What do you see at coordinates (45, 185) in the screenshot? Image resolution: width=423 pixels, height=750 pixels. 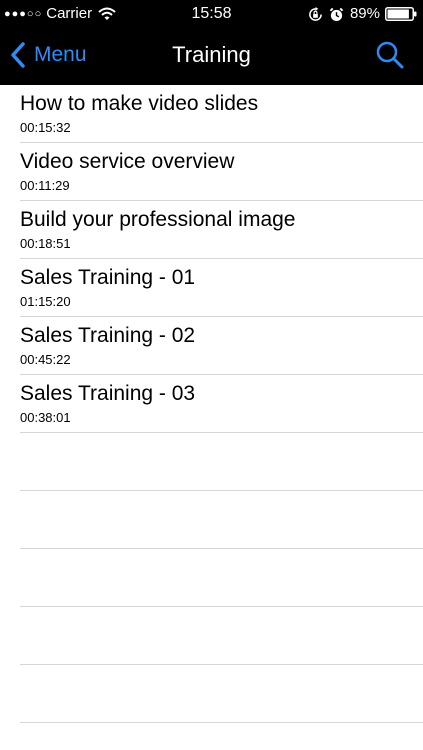 I see `item-duration: 00:11:29` at bounding box center [45, 185].